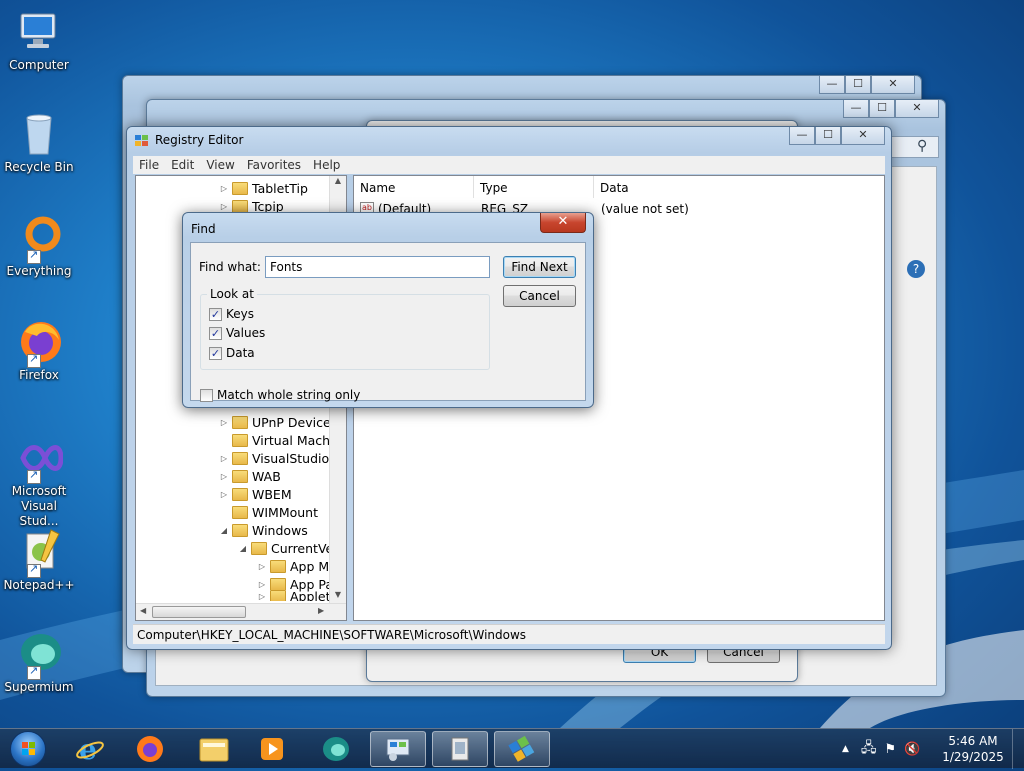 This screenshot has width=1024, height=771. What do you see at coordinates (272, 749) in the screenshot?
I see `taskbar-media-player` at bounding box center [272, 749].